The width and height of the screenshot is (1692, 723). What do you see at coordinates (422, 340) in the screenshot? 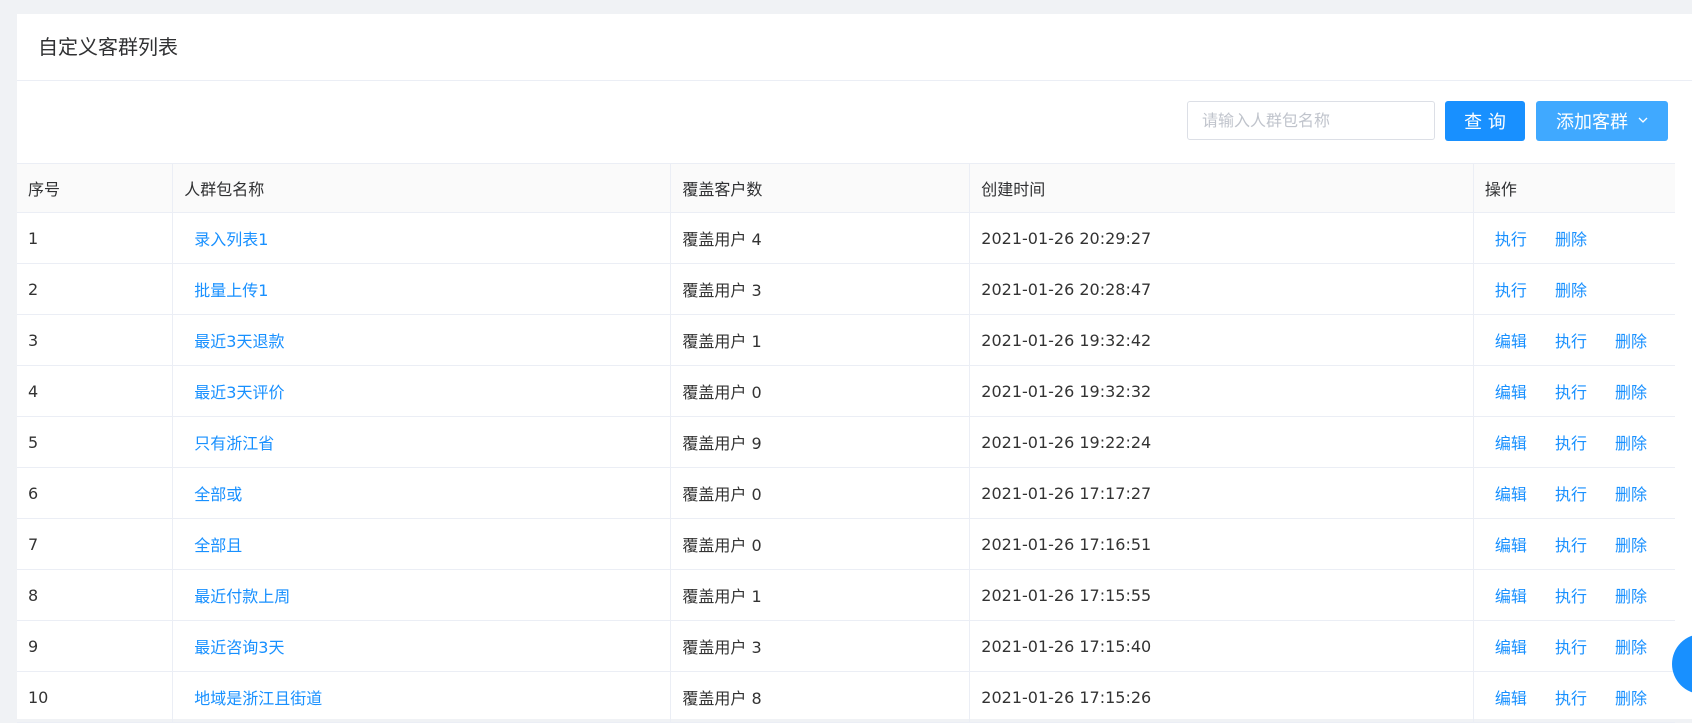
I see `name-cell: 最近3天退款` at bounding box center [422, 340].